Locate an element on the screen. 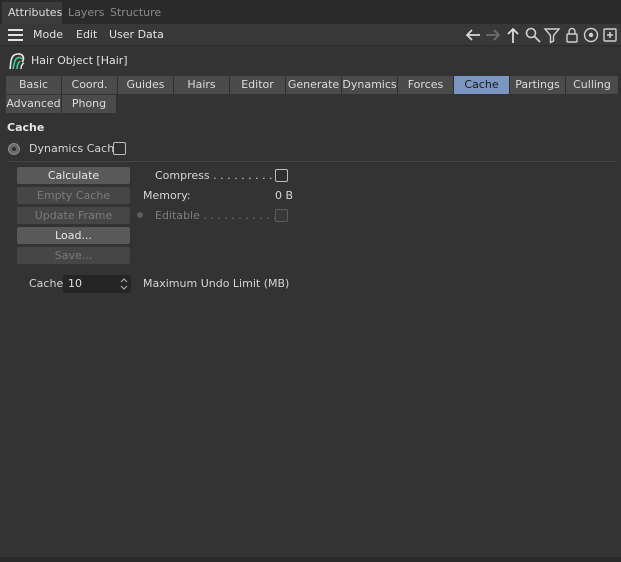  arrow-left-icon is located at coordinates (473, 35).